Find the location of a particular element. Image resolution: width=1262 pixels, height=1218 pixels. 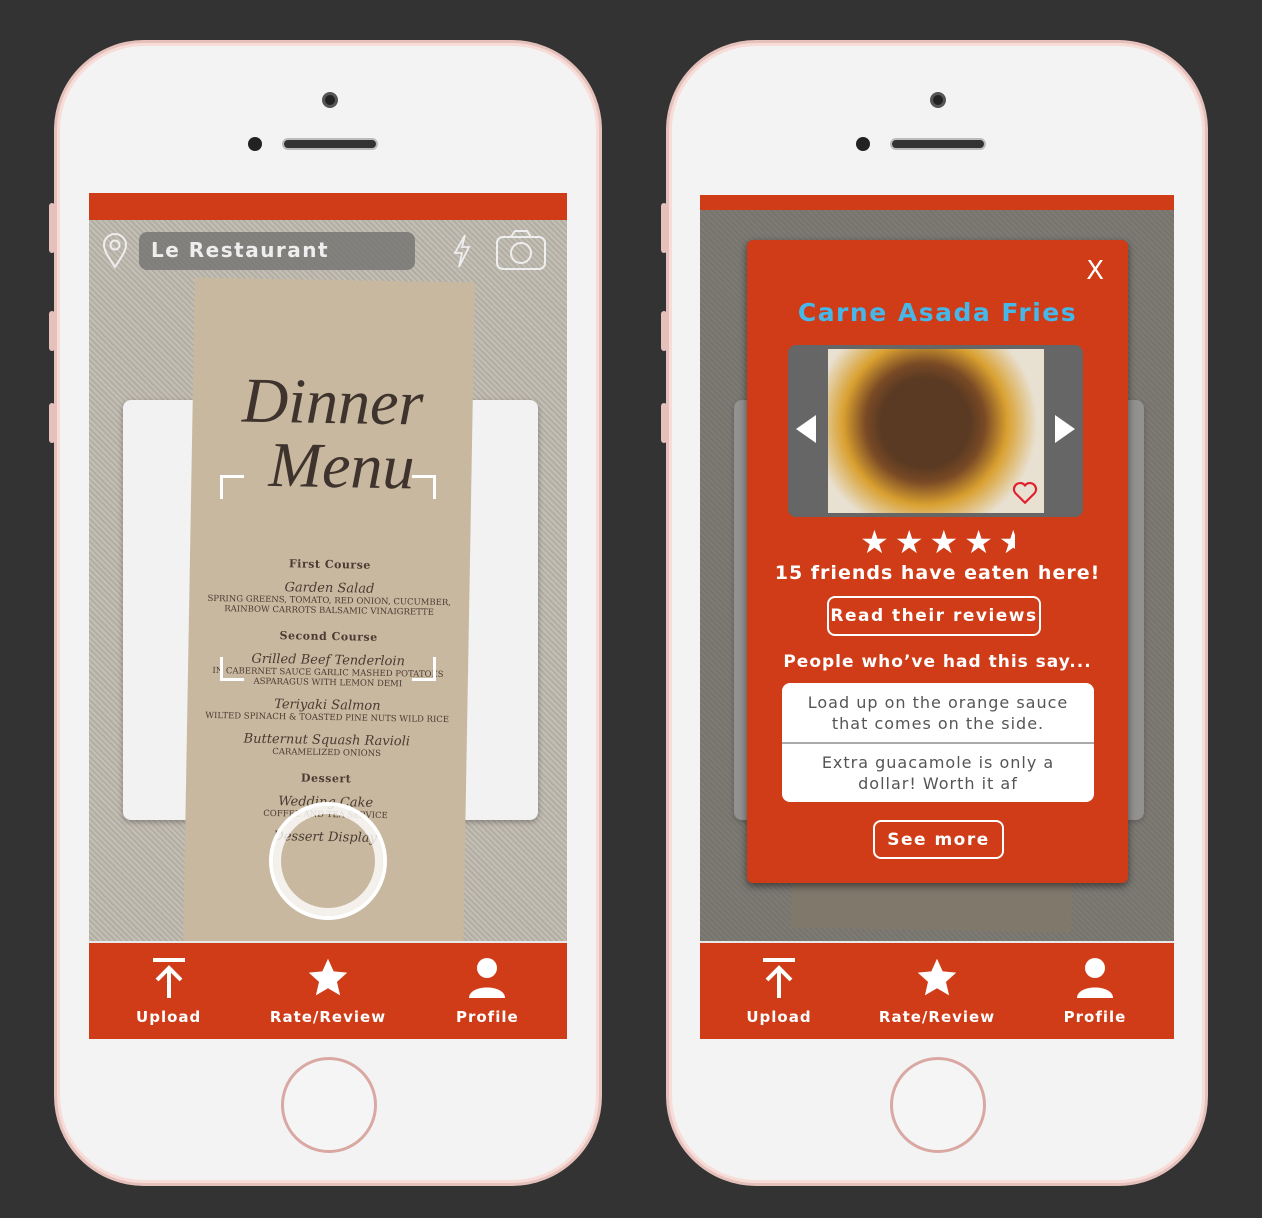

switch-camera-icon is located at coordinates (521, 250).